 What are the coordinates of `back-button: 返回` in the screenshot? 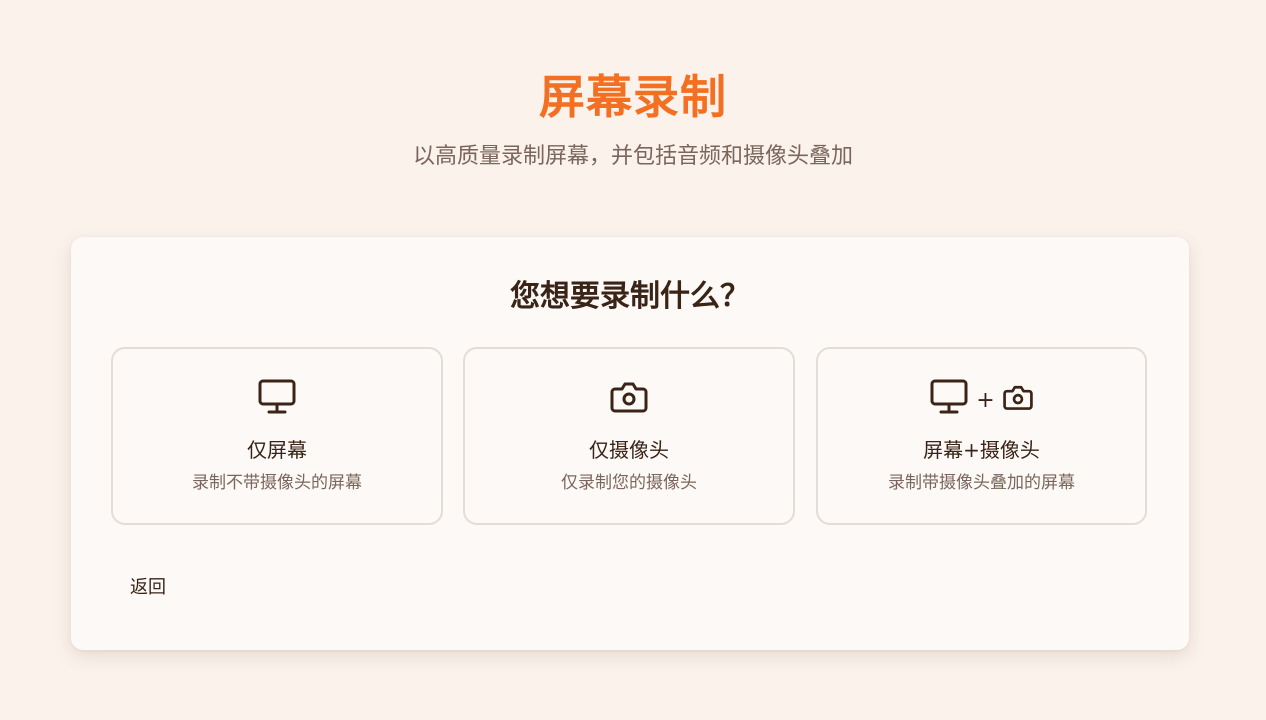 It's located at (148, 588).